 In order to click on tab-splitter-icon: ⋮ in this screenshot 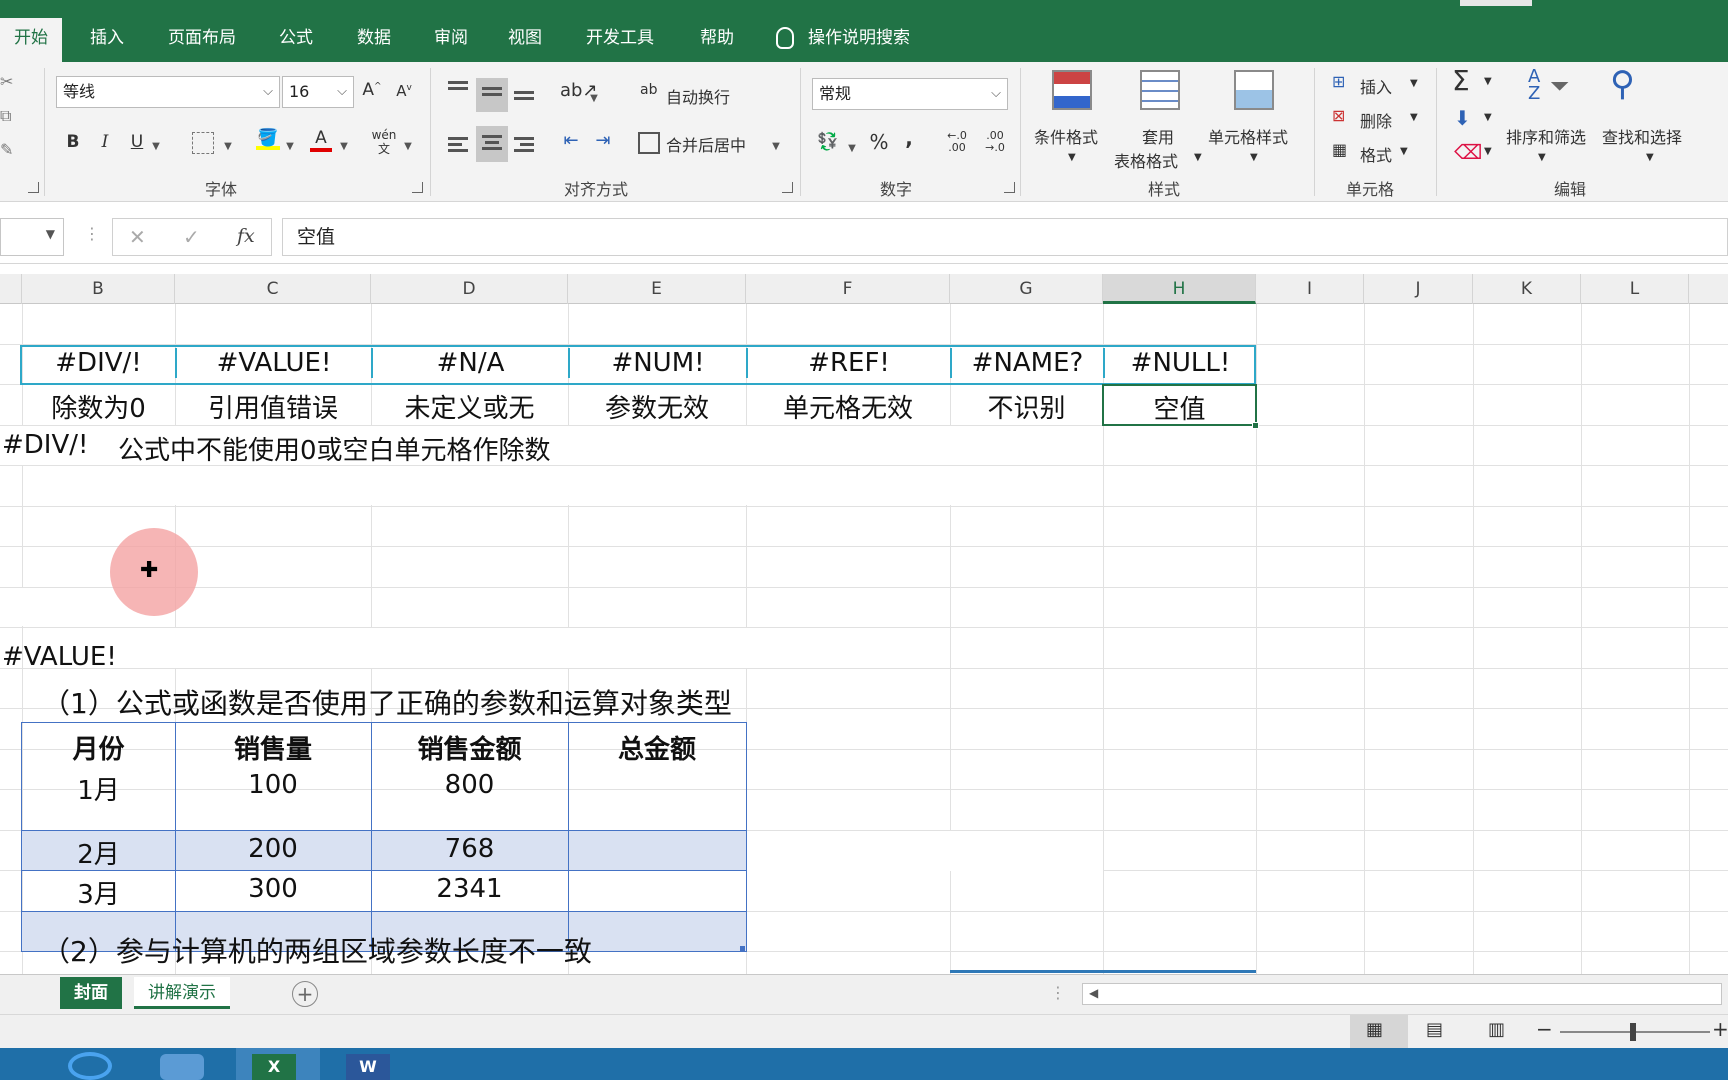, I will do `click(1058, 992)`.